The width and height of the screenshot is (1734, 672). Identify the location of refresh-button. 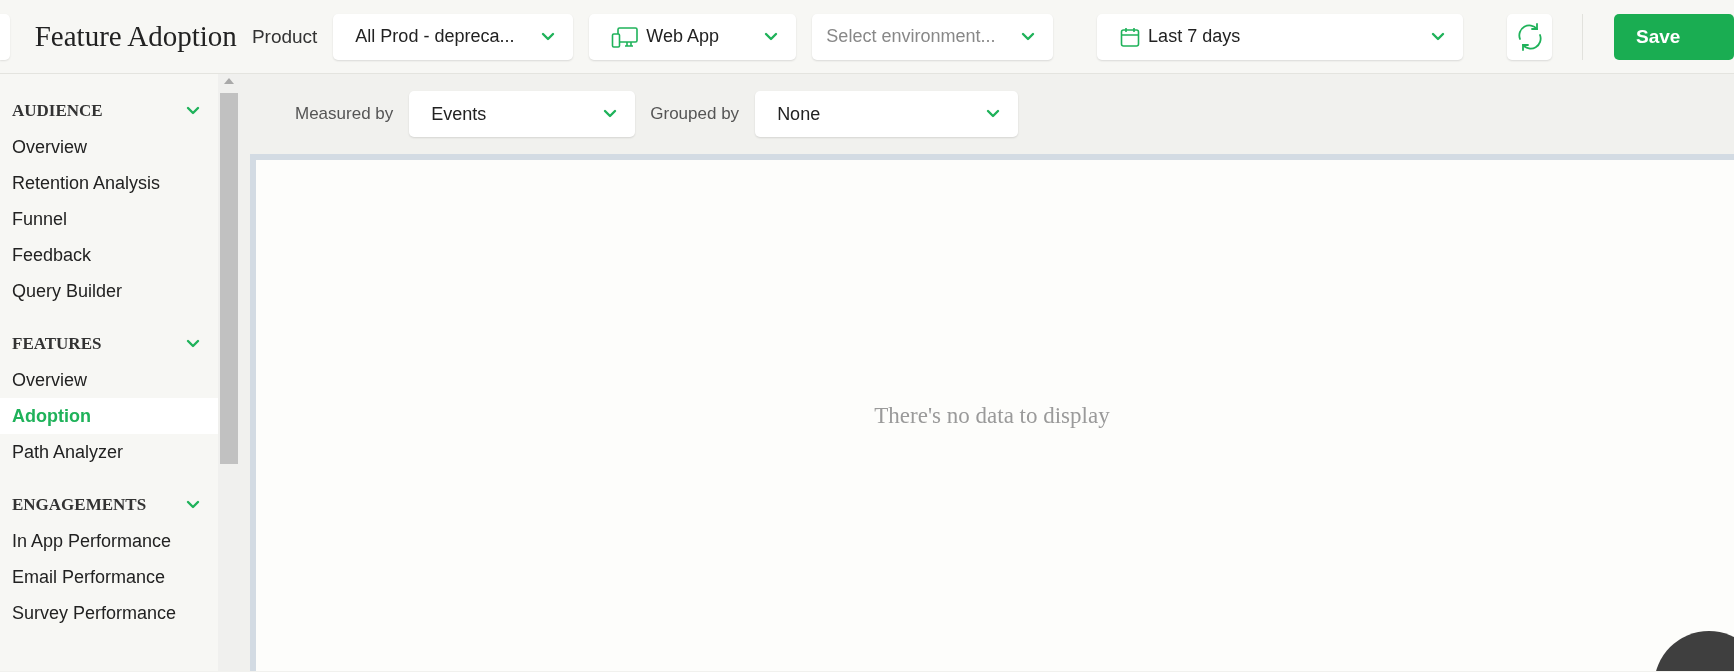
(1529, 36).